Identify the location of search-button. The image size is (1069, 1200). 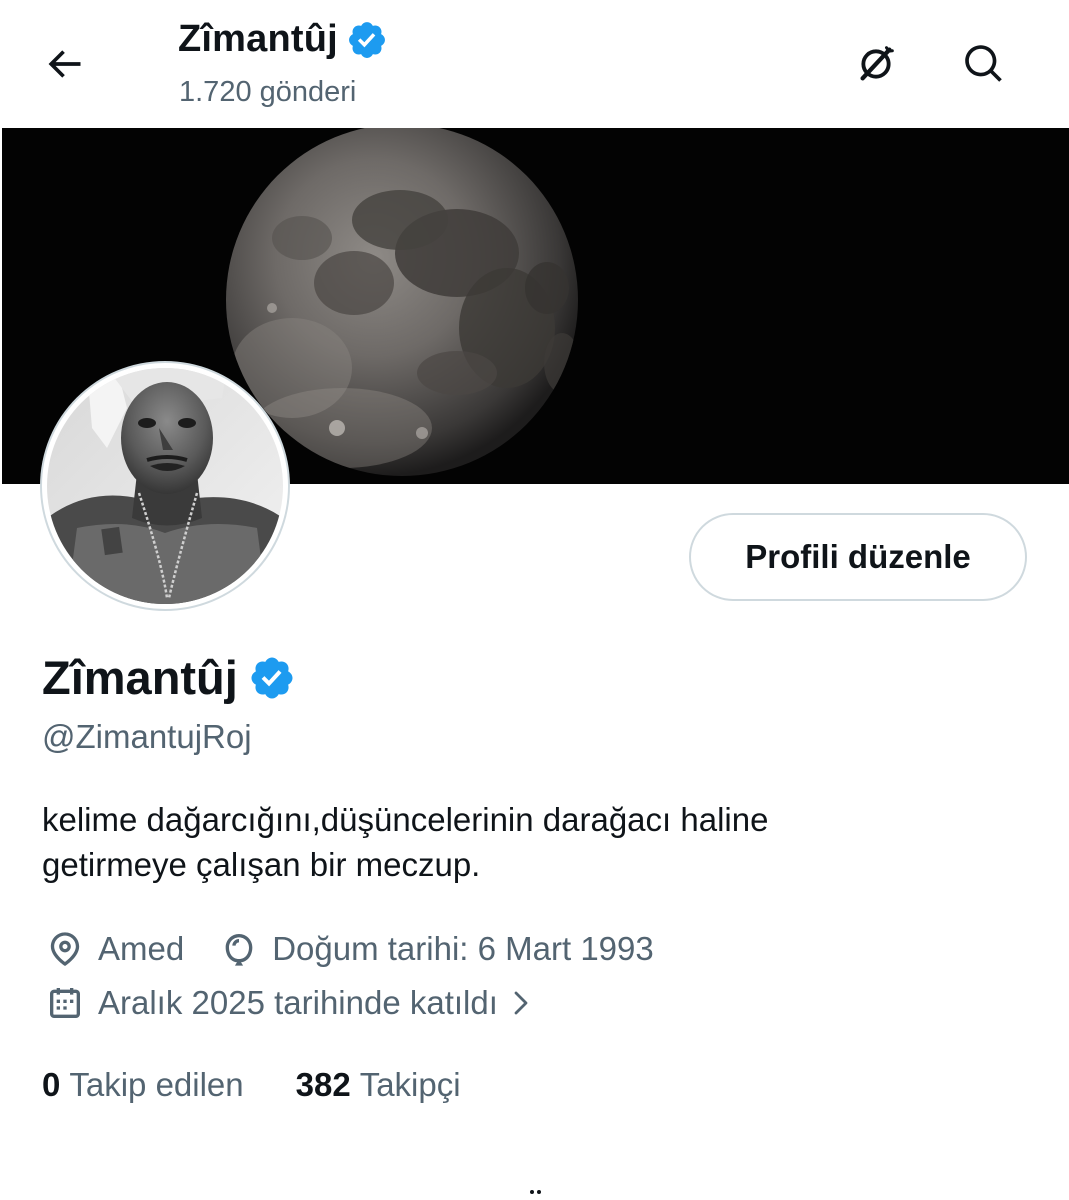
(984, 64).